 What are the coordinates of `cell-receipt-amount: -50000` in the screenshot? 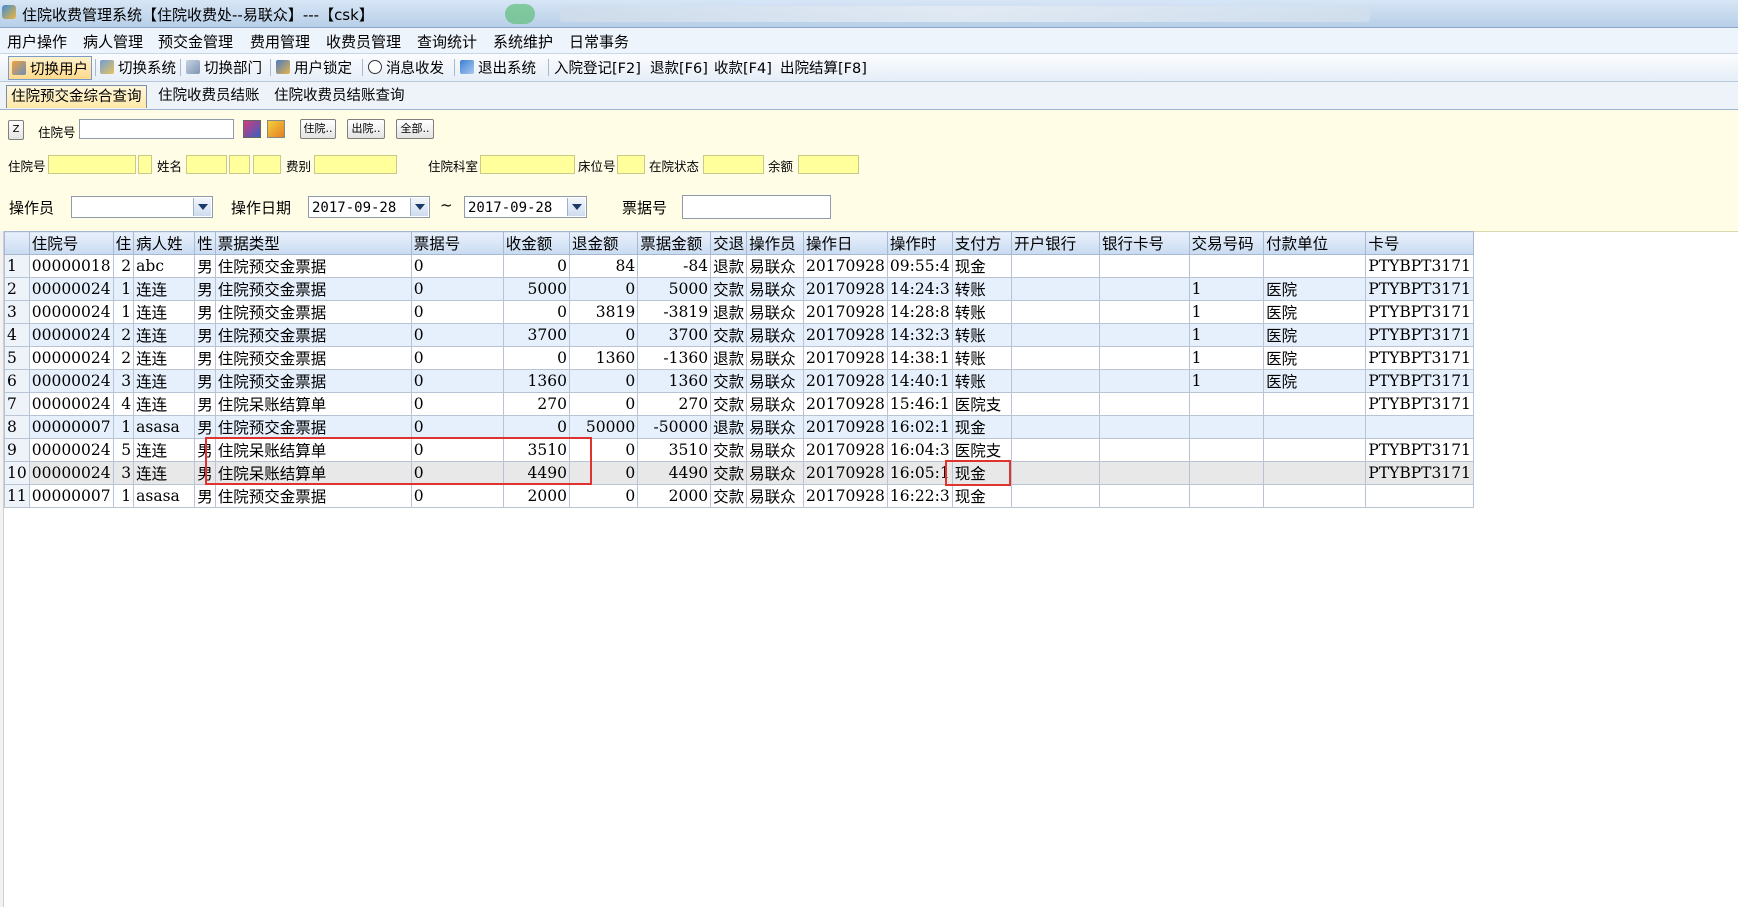 It's located at (674, 427).